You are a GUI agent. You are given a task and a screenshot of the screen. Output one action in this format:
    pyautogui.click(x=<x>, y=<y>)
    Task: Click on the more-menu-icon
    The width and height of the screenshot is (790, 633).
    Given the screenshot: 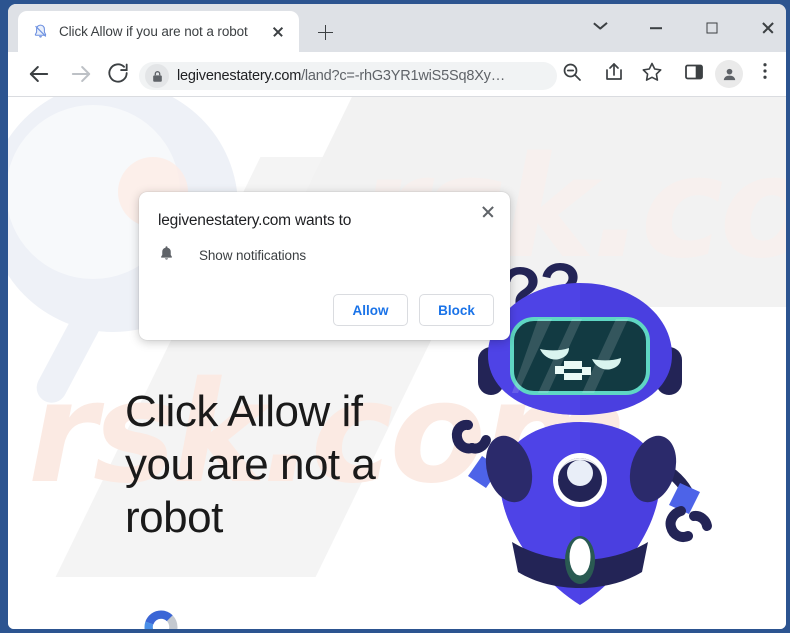 What is the action you would take?
    pyautogui.click(x=768, y=74)
    